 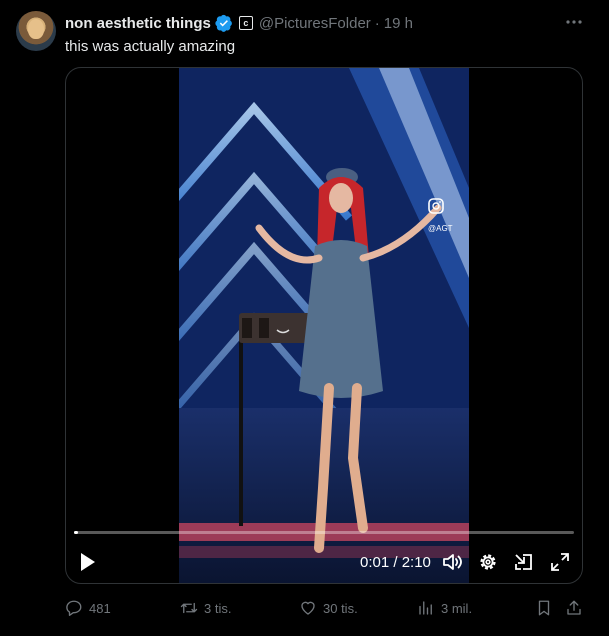 I want to click on retweet-button: 3 tis., so click(x=205, y=608).